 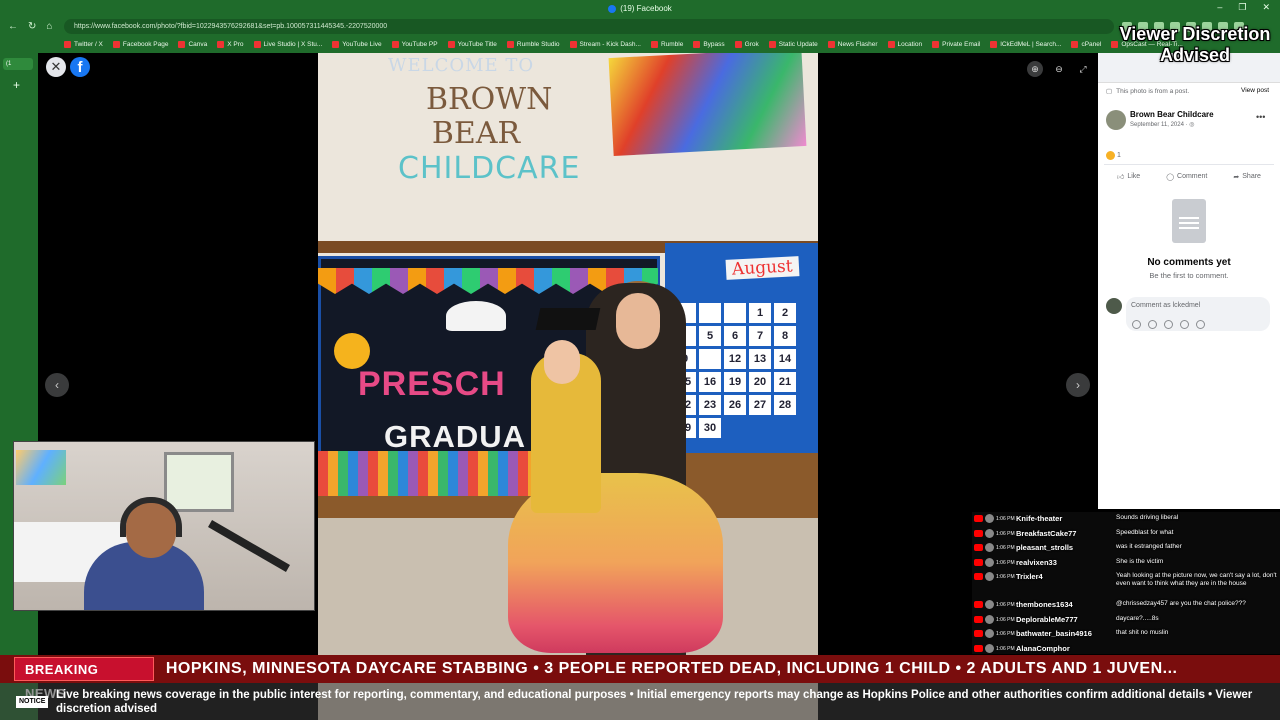 What do you see at coordinates (1266, 7) in the screenshot?
I see `close-window-icon: ✕` at bounding box center [1266, 7].